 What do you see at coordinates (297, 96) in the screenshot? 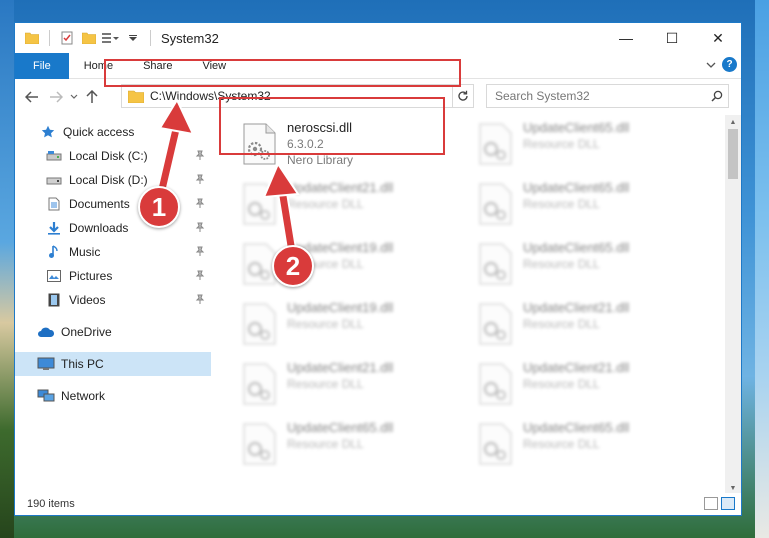
I see `address-bar: C:\Windows\System32` at bounding box center [297, 96].